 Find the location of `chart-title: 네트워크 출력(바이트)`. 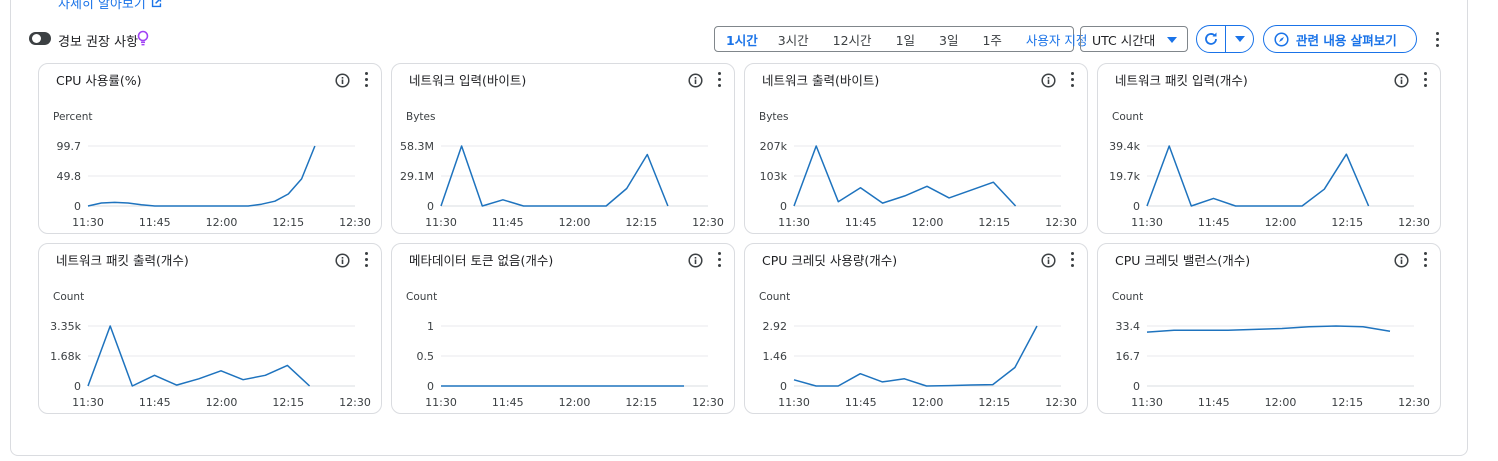

chart-title: 네트워크 출력(바이트) is located at coordinates (821, 80).